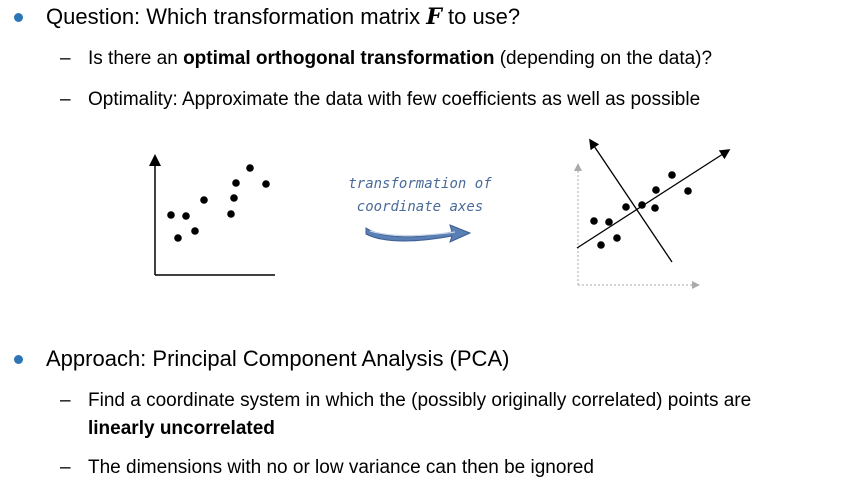  I want to click on dash-3: –, so click(65, 400).